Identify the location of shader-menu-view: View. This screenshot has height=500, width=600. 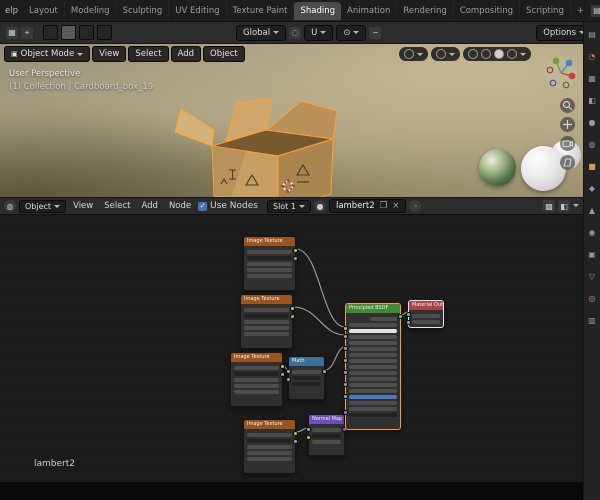
(83, 206).